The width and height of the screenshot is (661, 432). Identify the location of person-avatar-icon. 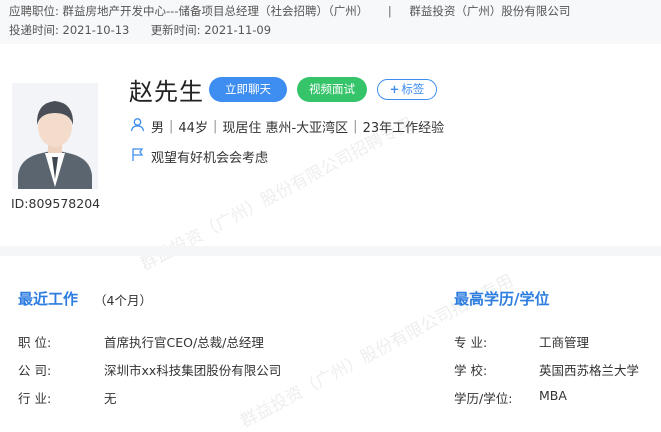
(55, 136).